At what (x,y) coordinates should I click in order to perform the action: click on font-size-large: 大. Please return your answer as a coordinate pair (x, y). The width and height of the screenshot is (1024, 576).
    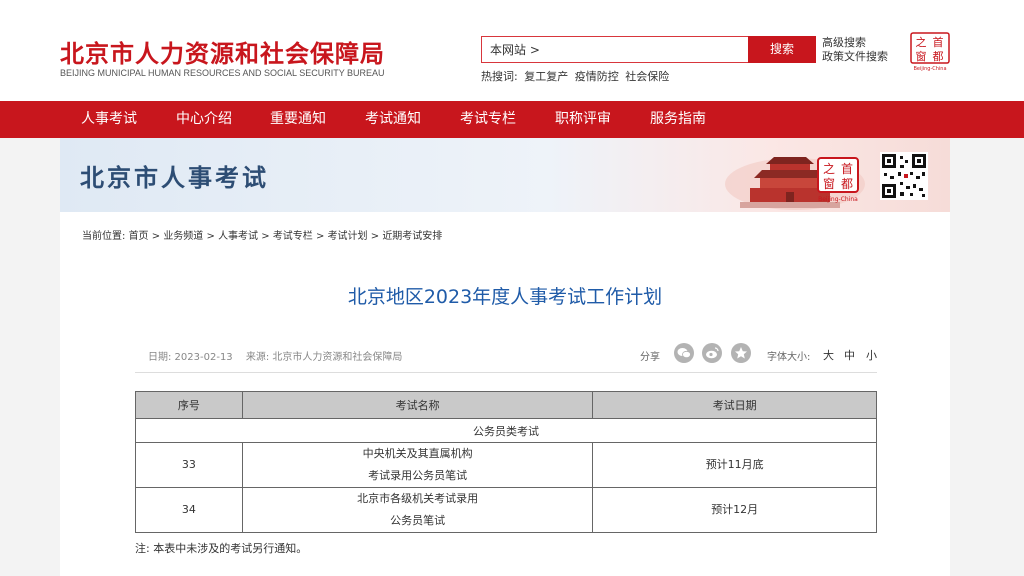
    Looking at the image, I should click on (828, 355).